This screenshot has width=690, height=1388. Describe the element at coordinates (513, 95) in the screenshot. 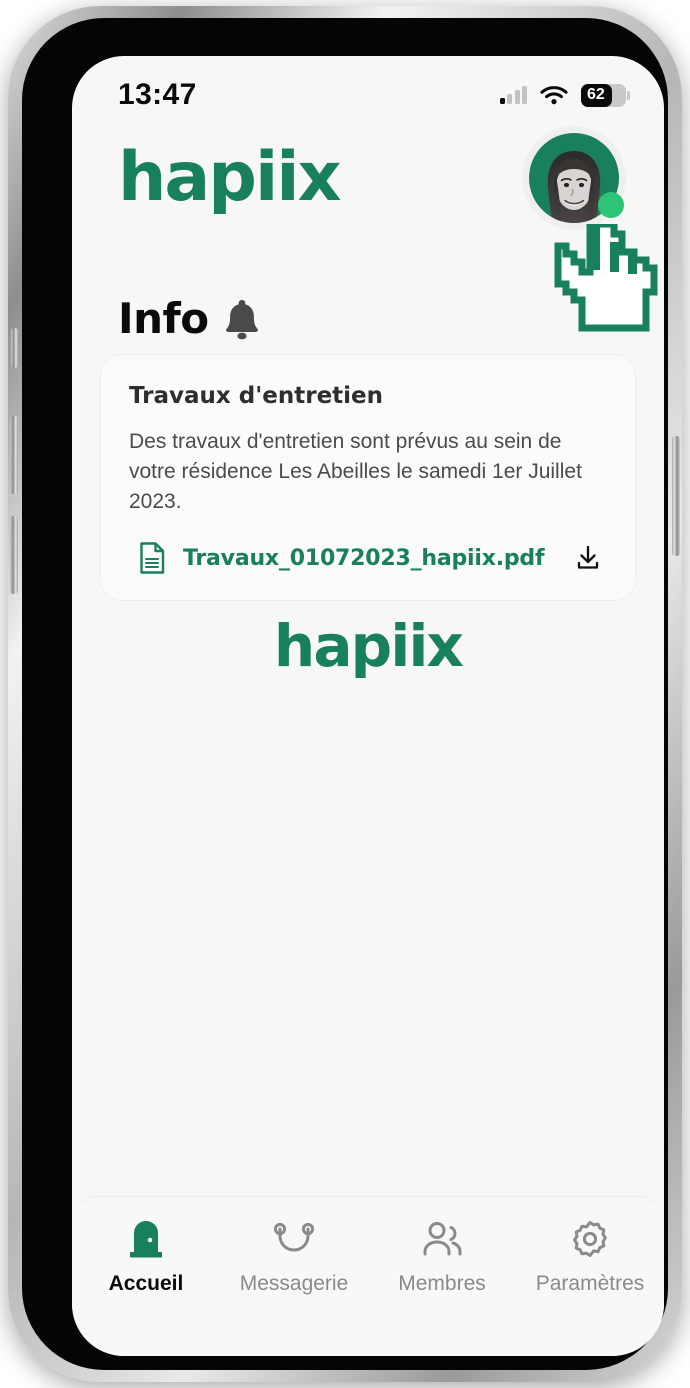

I see `cellular-bars-icon` at that location.